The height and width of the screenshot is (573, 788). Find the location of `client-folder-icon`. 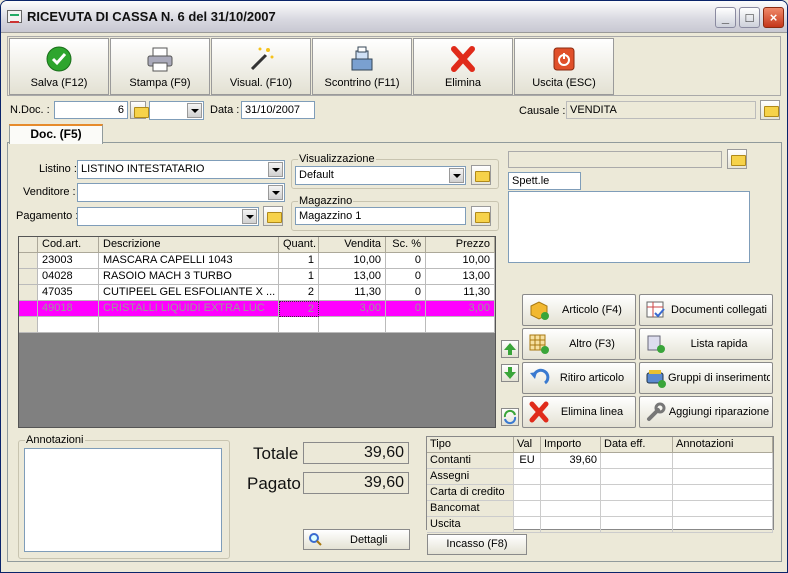

client-folder-icon is located at coordinates (737, 159).